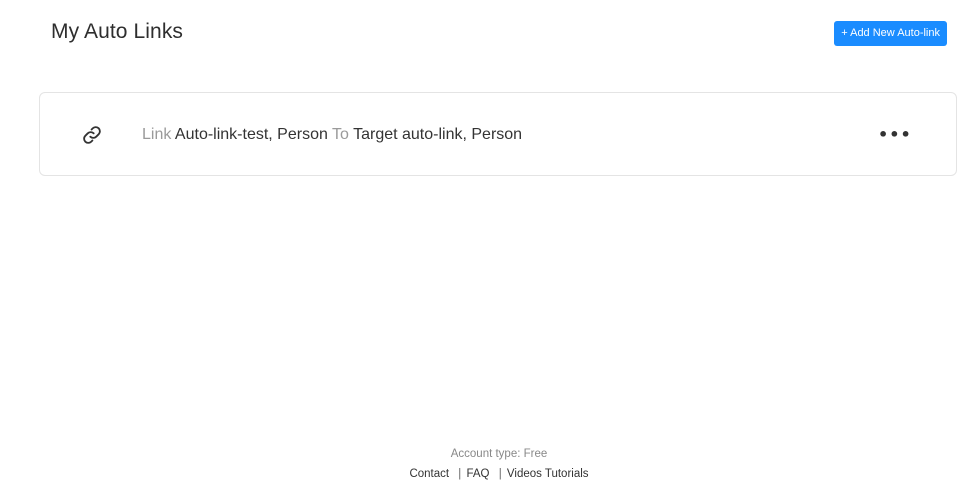 This screenshot has width=960, height=500. I want to click on to-word: To, so click(340, 134).